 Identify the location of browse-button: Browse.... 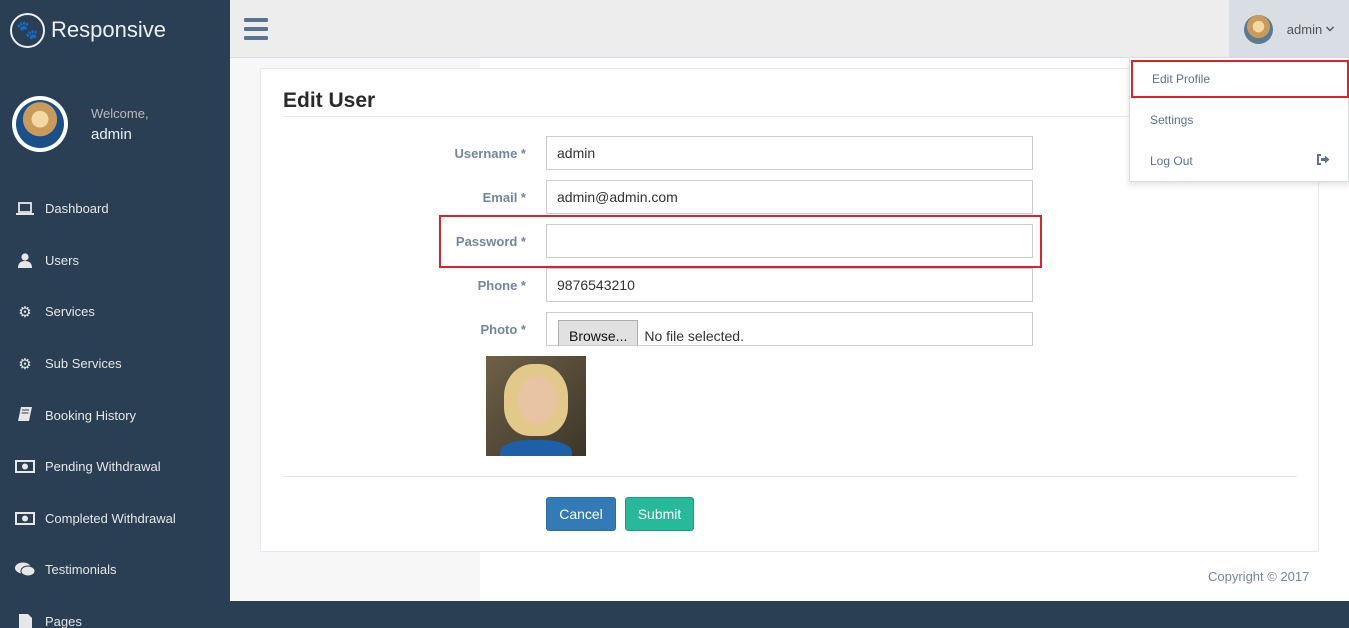
(598, 332).